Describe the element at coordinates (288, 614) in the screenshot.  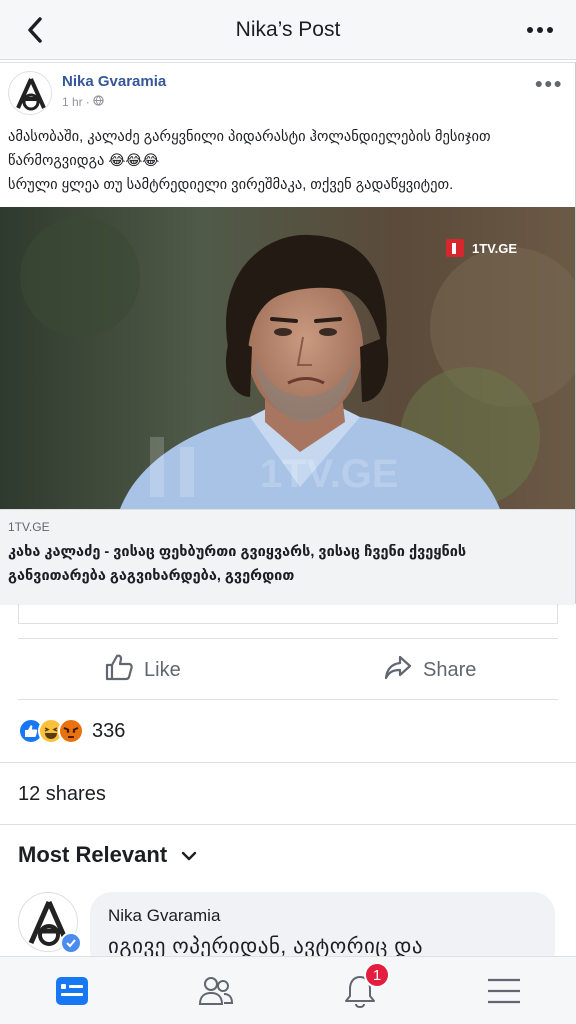
I see `card-bottom-edge` at that location.